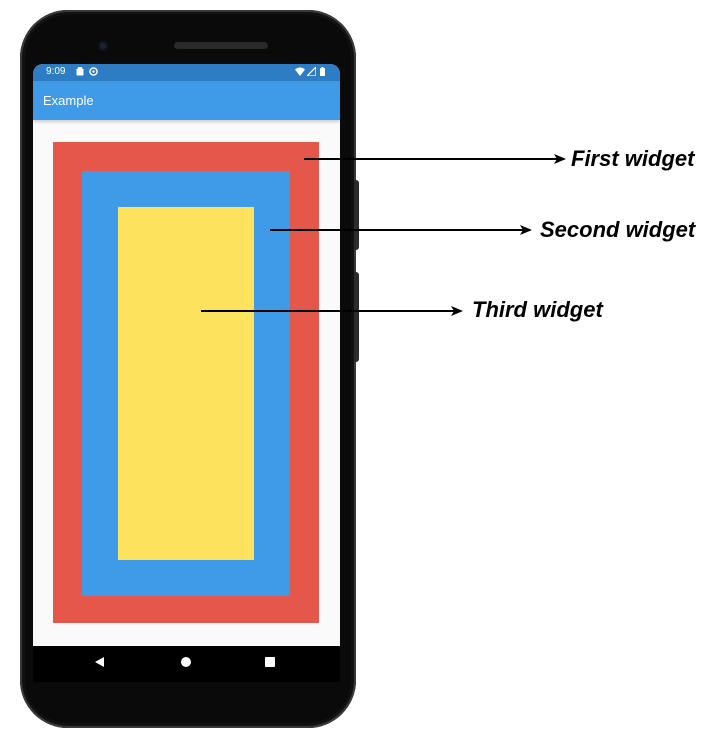 This screenshot has height=741, width=721. What do you see at coordinates (537, 309) in the screenshot?
I see `third-widget-label: Third widget` at bounding box center [537, 309].